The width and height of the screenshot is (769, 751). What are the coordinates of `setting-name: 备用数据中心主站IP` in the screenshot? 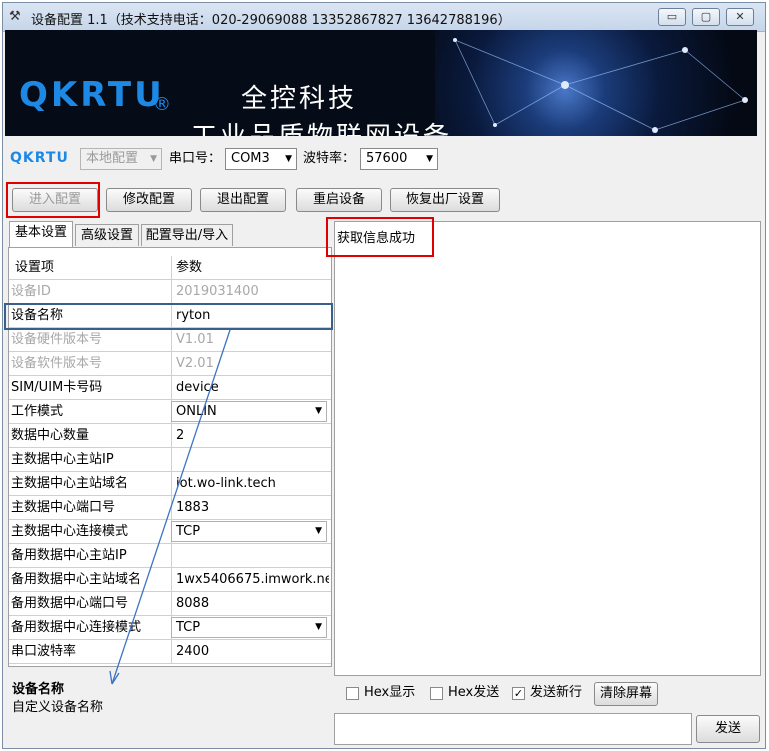 It's located at (69, 555).